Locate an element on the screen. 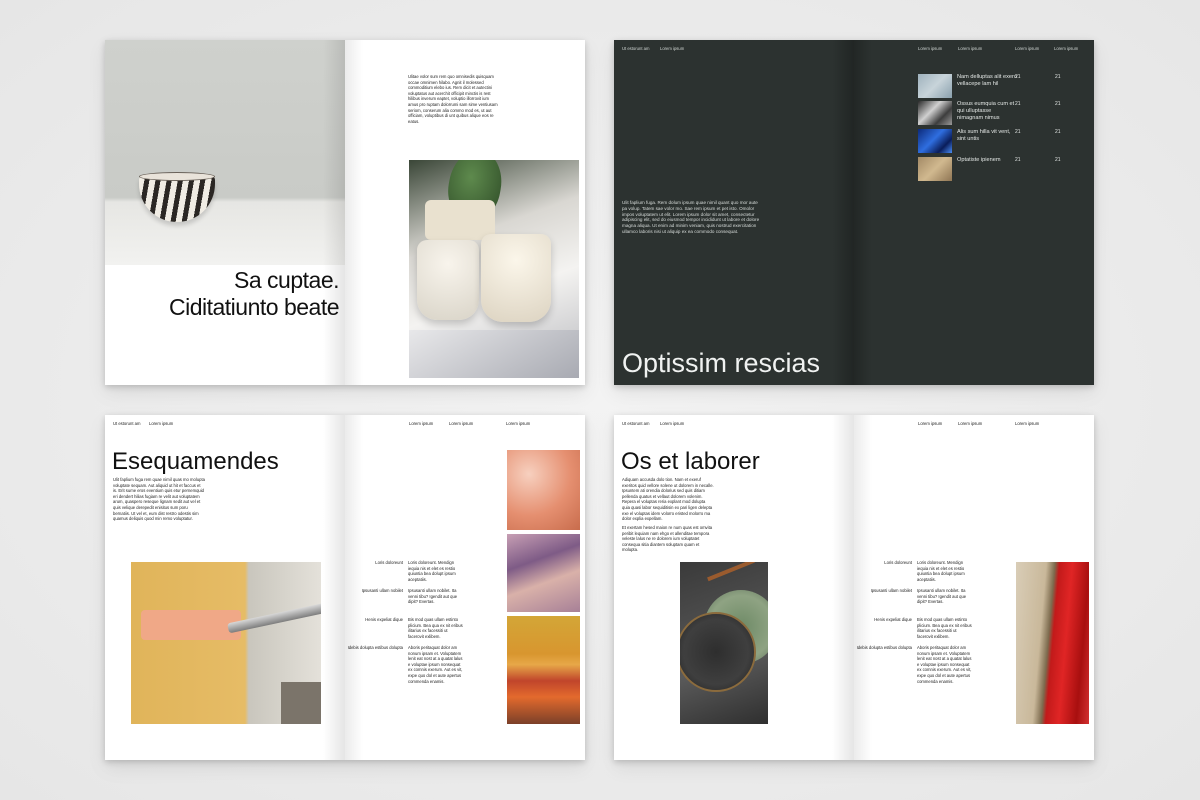 This screenshot has height=800, width=1200. paint-stroke is located at coordinates (191, 625).